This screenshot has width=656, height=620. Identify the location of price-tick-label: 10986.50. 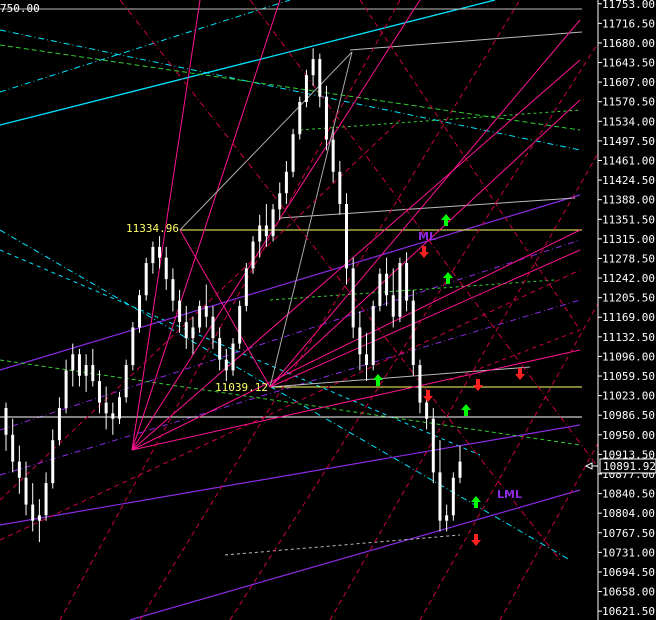
(628, 415).